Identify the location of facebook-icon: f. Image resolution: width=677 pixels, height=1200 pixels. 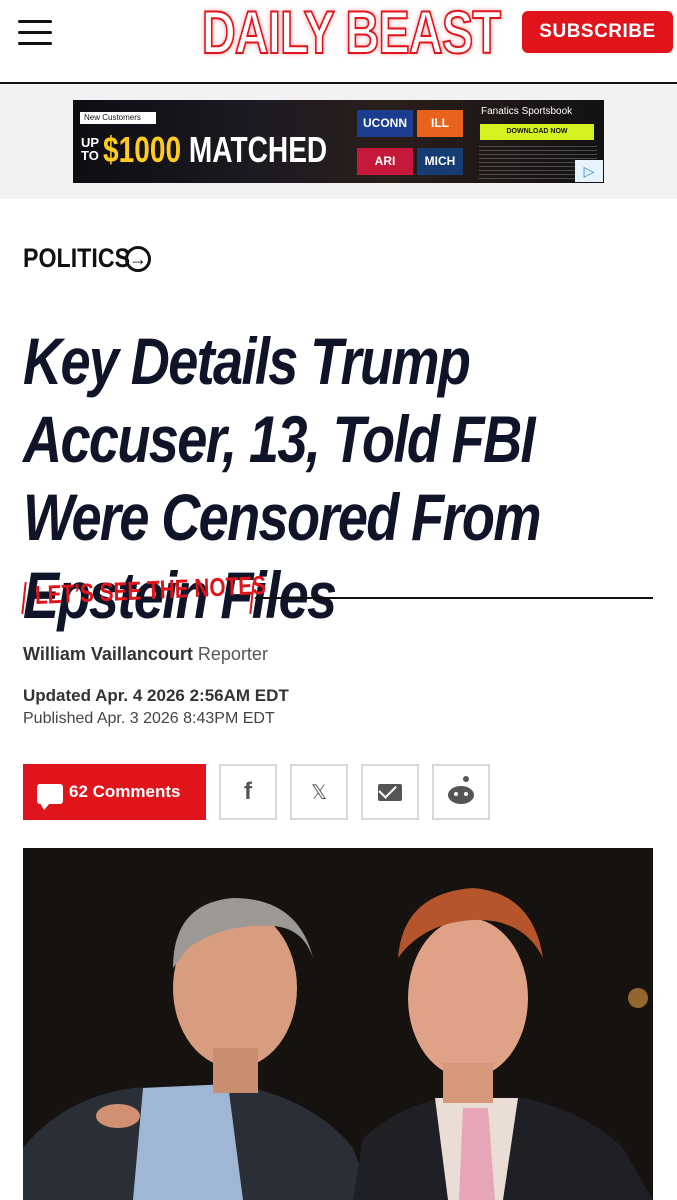
(248, 791).